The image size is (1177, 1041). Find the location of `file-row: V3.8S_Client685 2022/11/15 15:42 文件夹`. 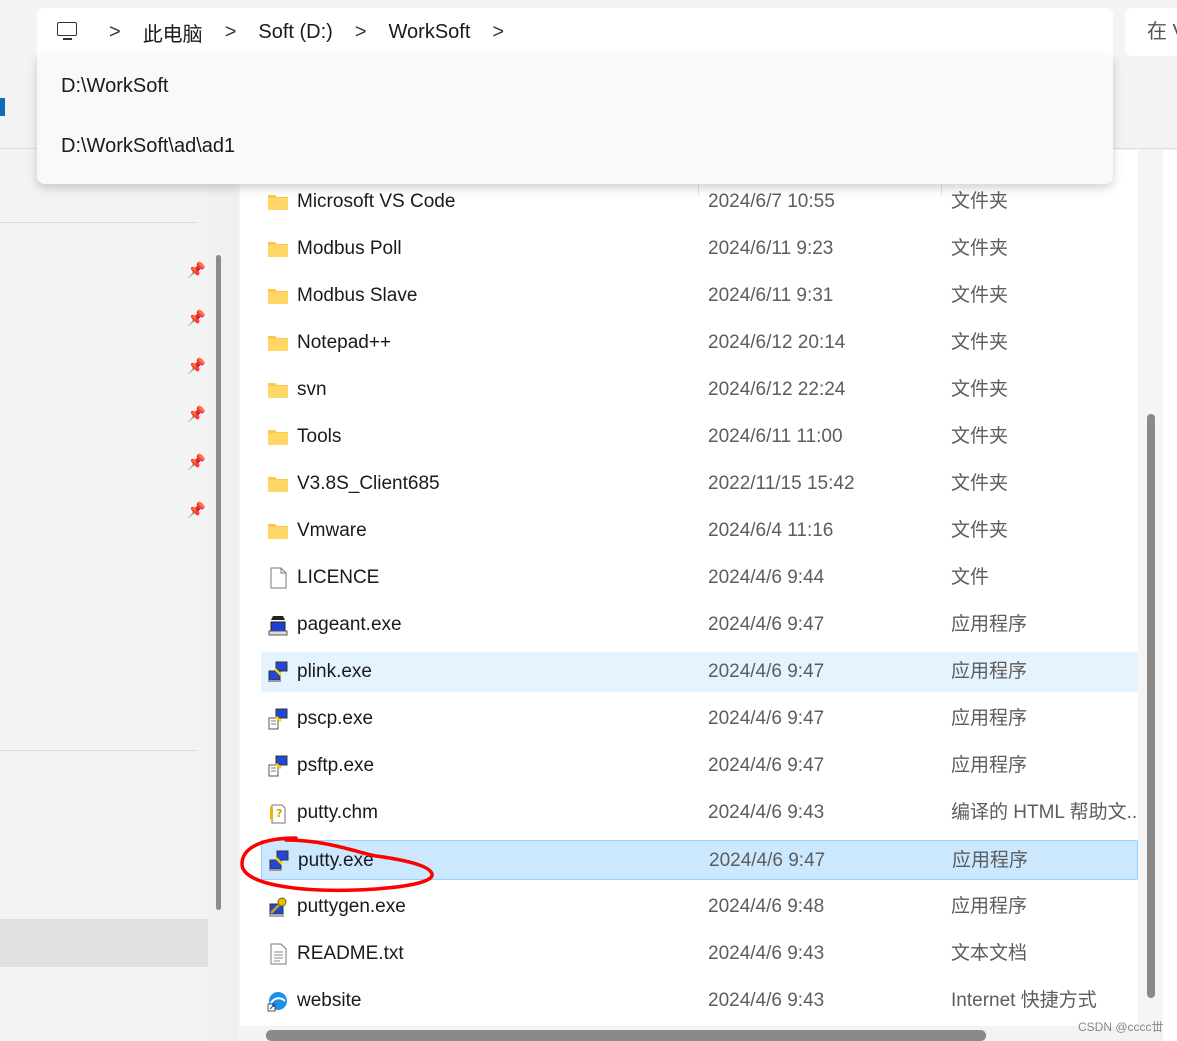

file-row: V3.8S_Client685 2022/11/15 15:42 文件夹 is located at coordinates (699, 484).